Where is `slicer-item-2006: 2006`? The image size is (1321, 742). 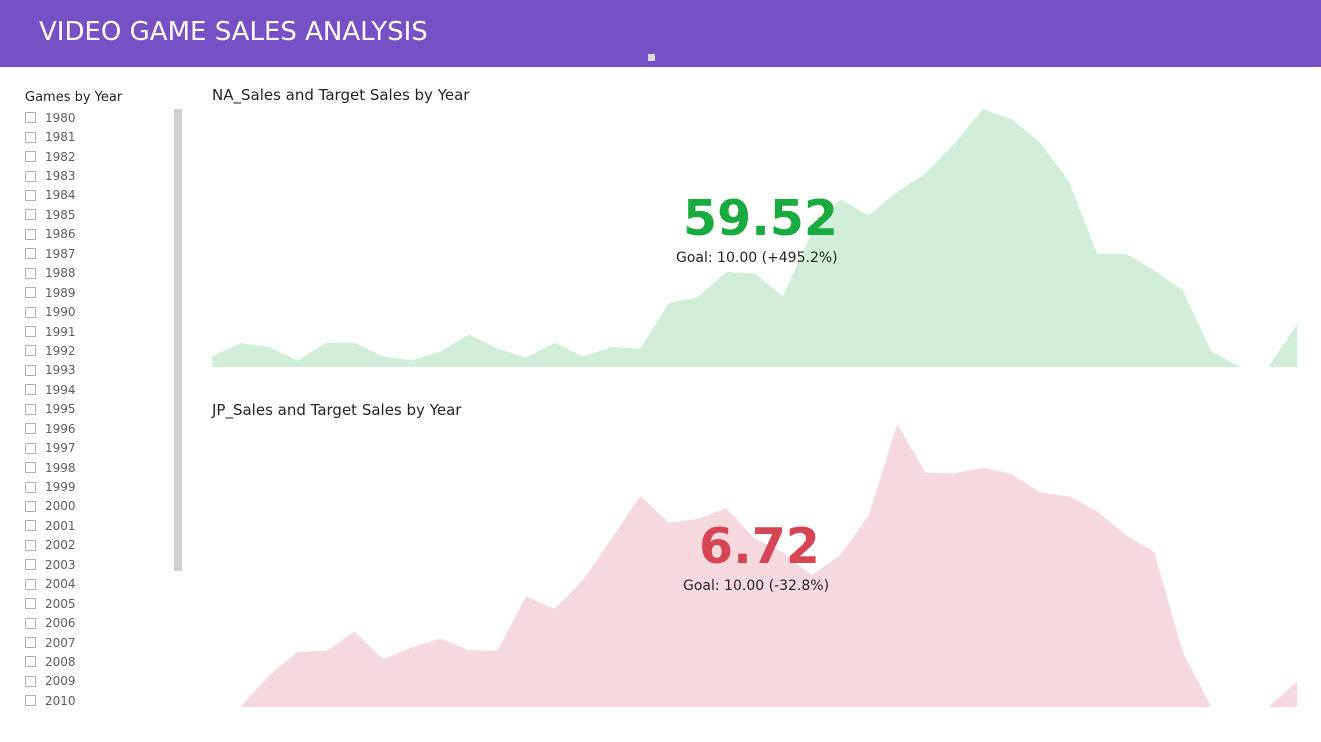
slicer-item-2006: 2006 is located at coordinates (99, 622).